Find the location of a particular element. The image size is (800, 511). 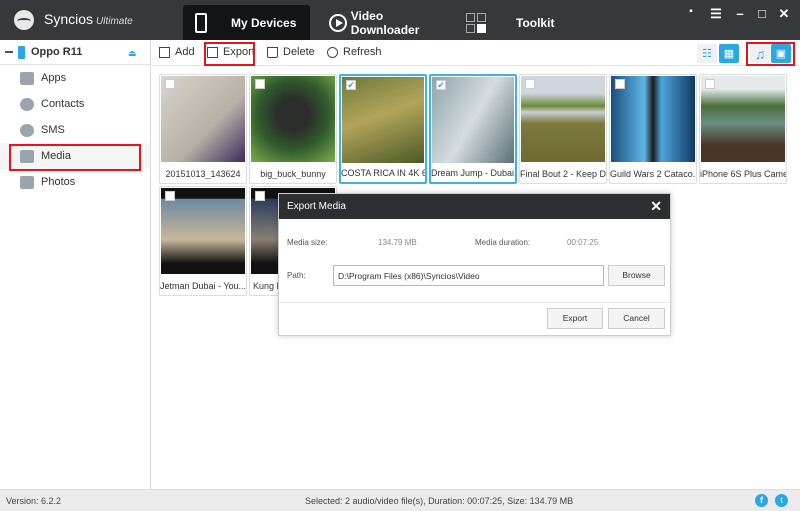

media-duration-value: 00:07:25 is located at coordinates (583, 242).